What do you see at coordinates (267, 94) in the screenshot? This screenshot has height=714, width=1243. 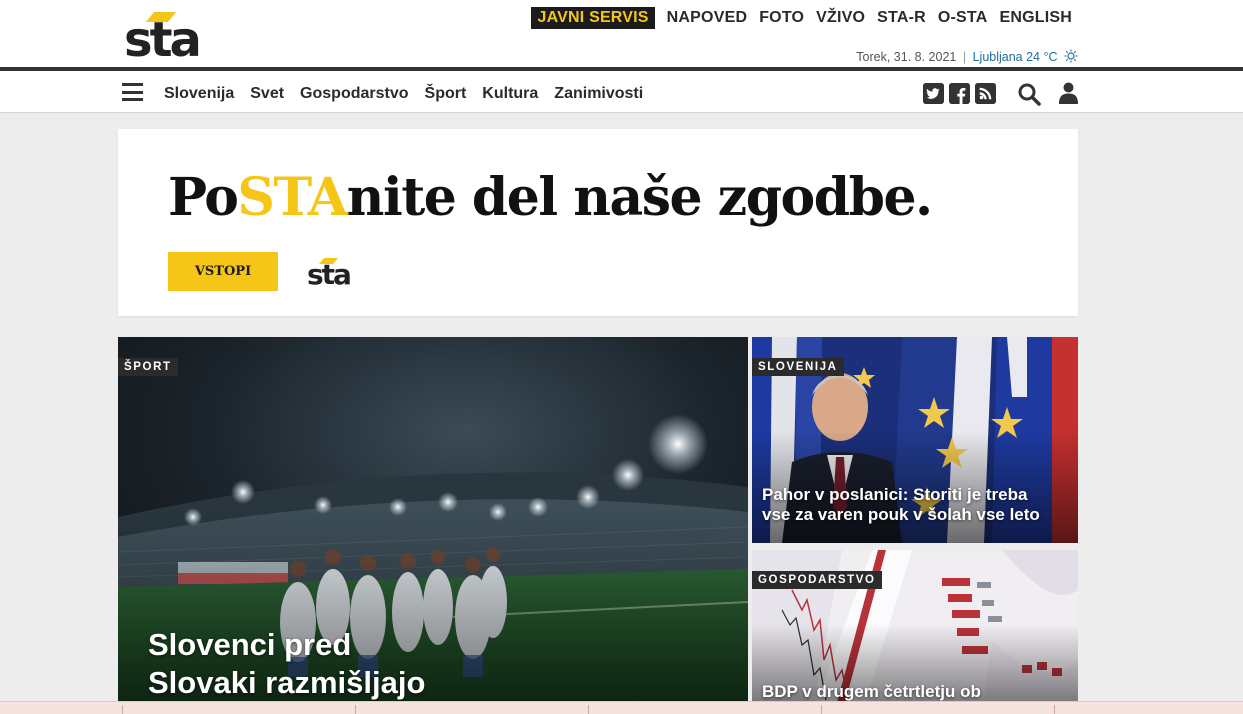 I see `nav-item-svet: Svet` at bounding box center [267, 94].